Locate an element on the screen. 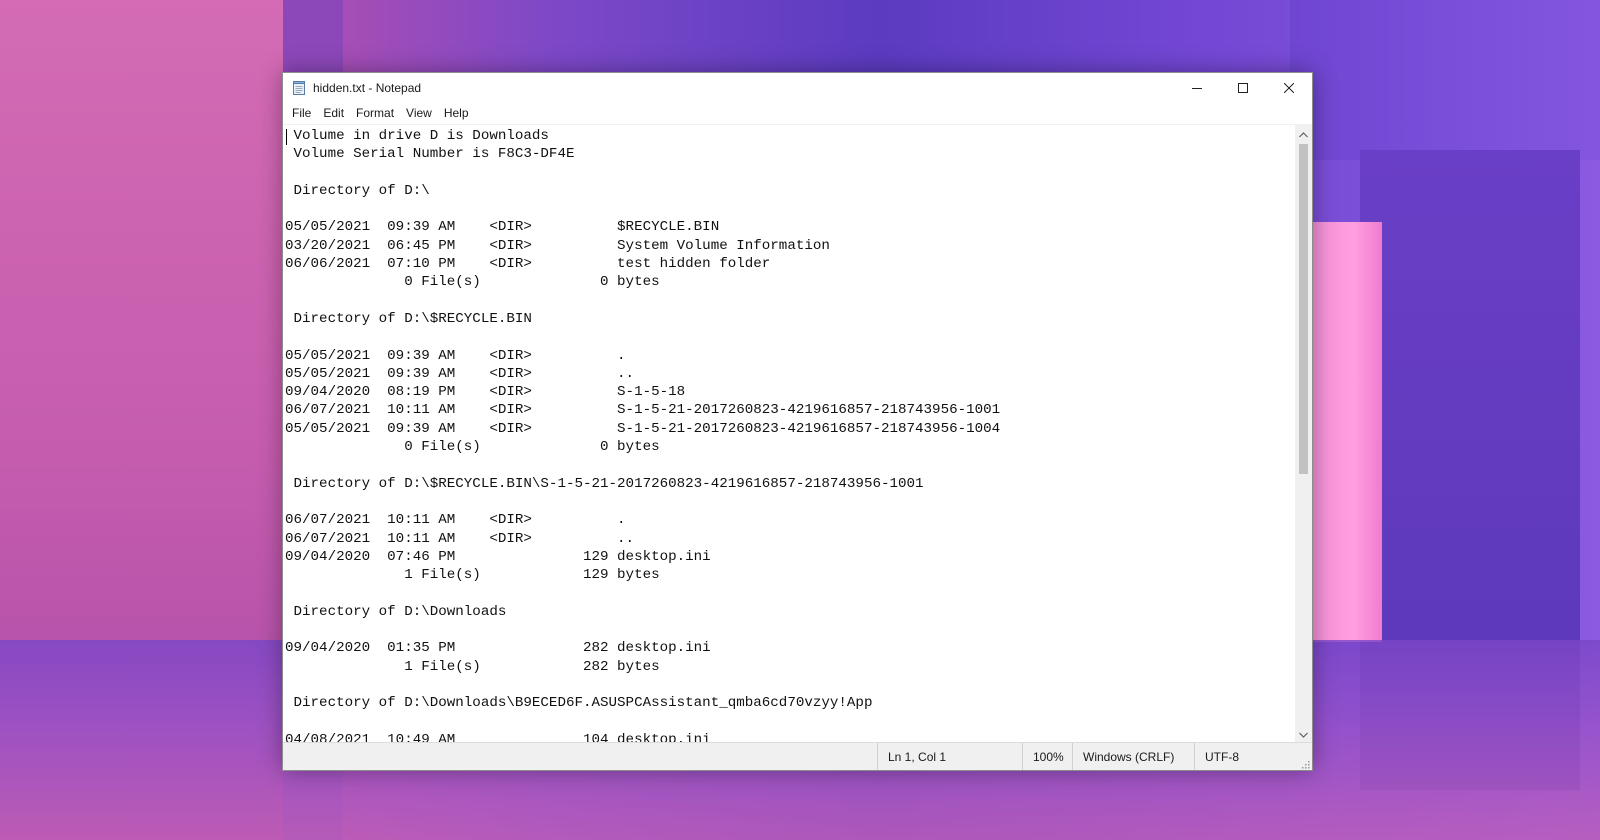 The width and height of the screenshot is (1600, 840). line-ending: Windows (CRLF) is located at coordinates (1133, 756).